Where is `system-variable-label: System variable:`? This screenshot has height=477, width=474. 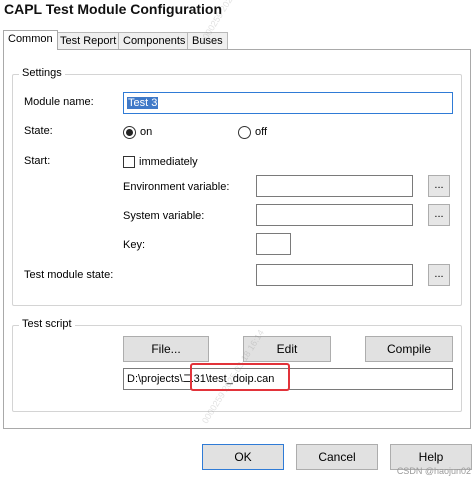 system-variable-label: System variable: is located at coordinates (164, 216).